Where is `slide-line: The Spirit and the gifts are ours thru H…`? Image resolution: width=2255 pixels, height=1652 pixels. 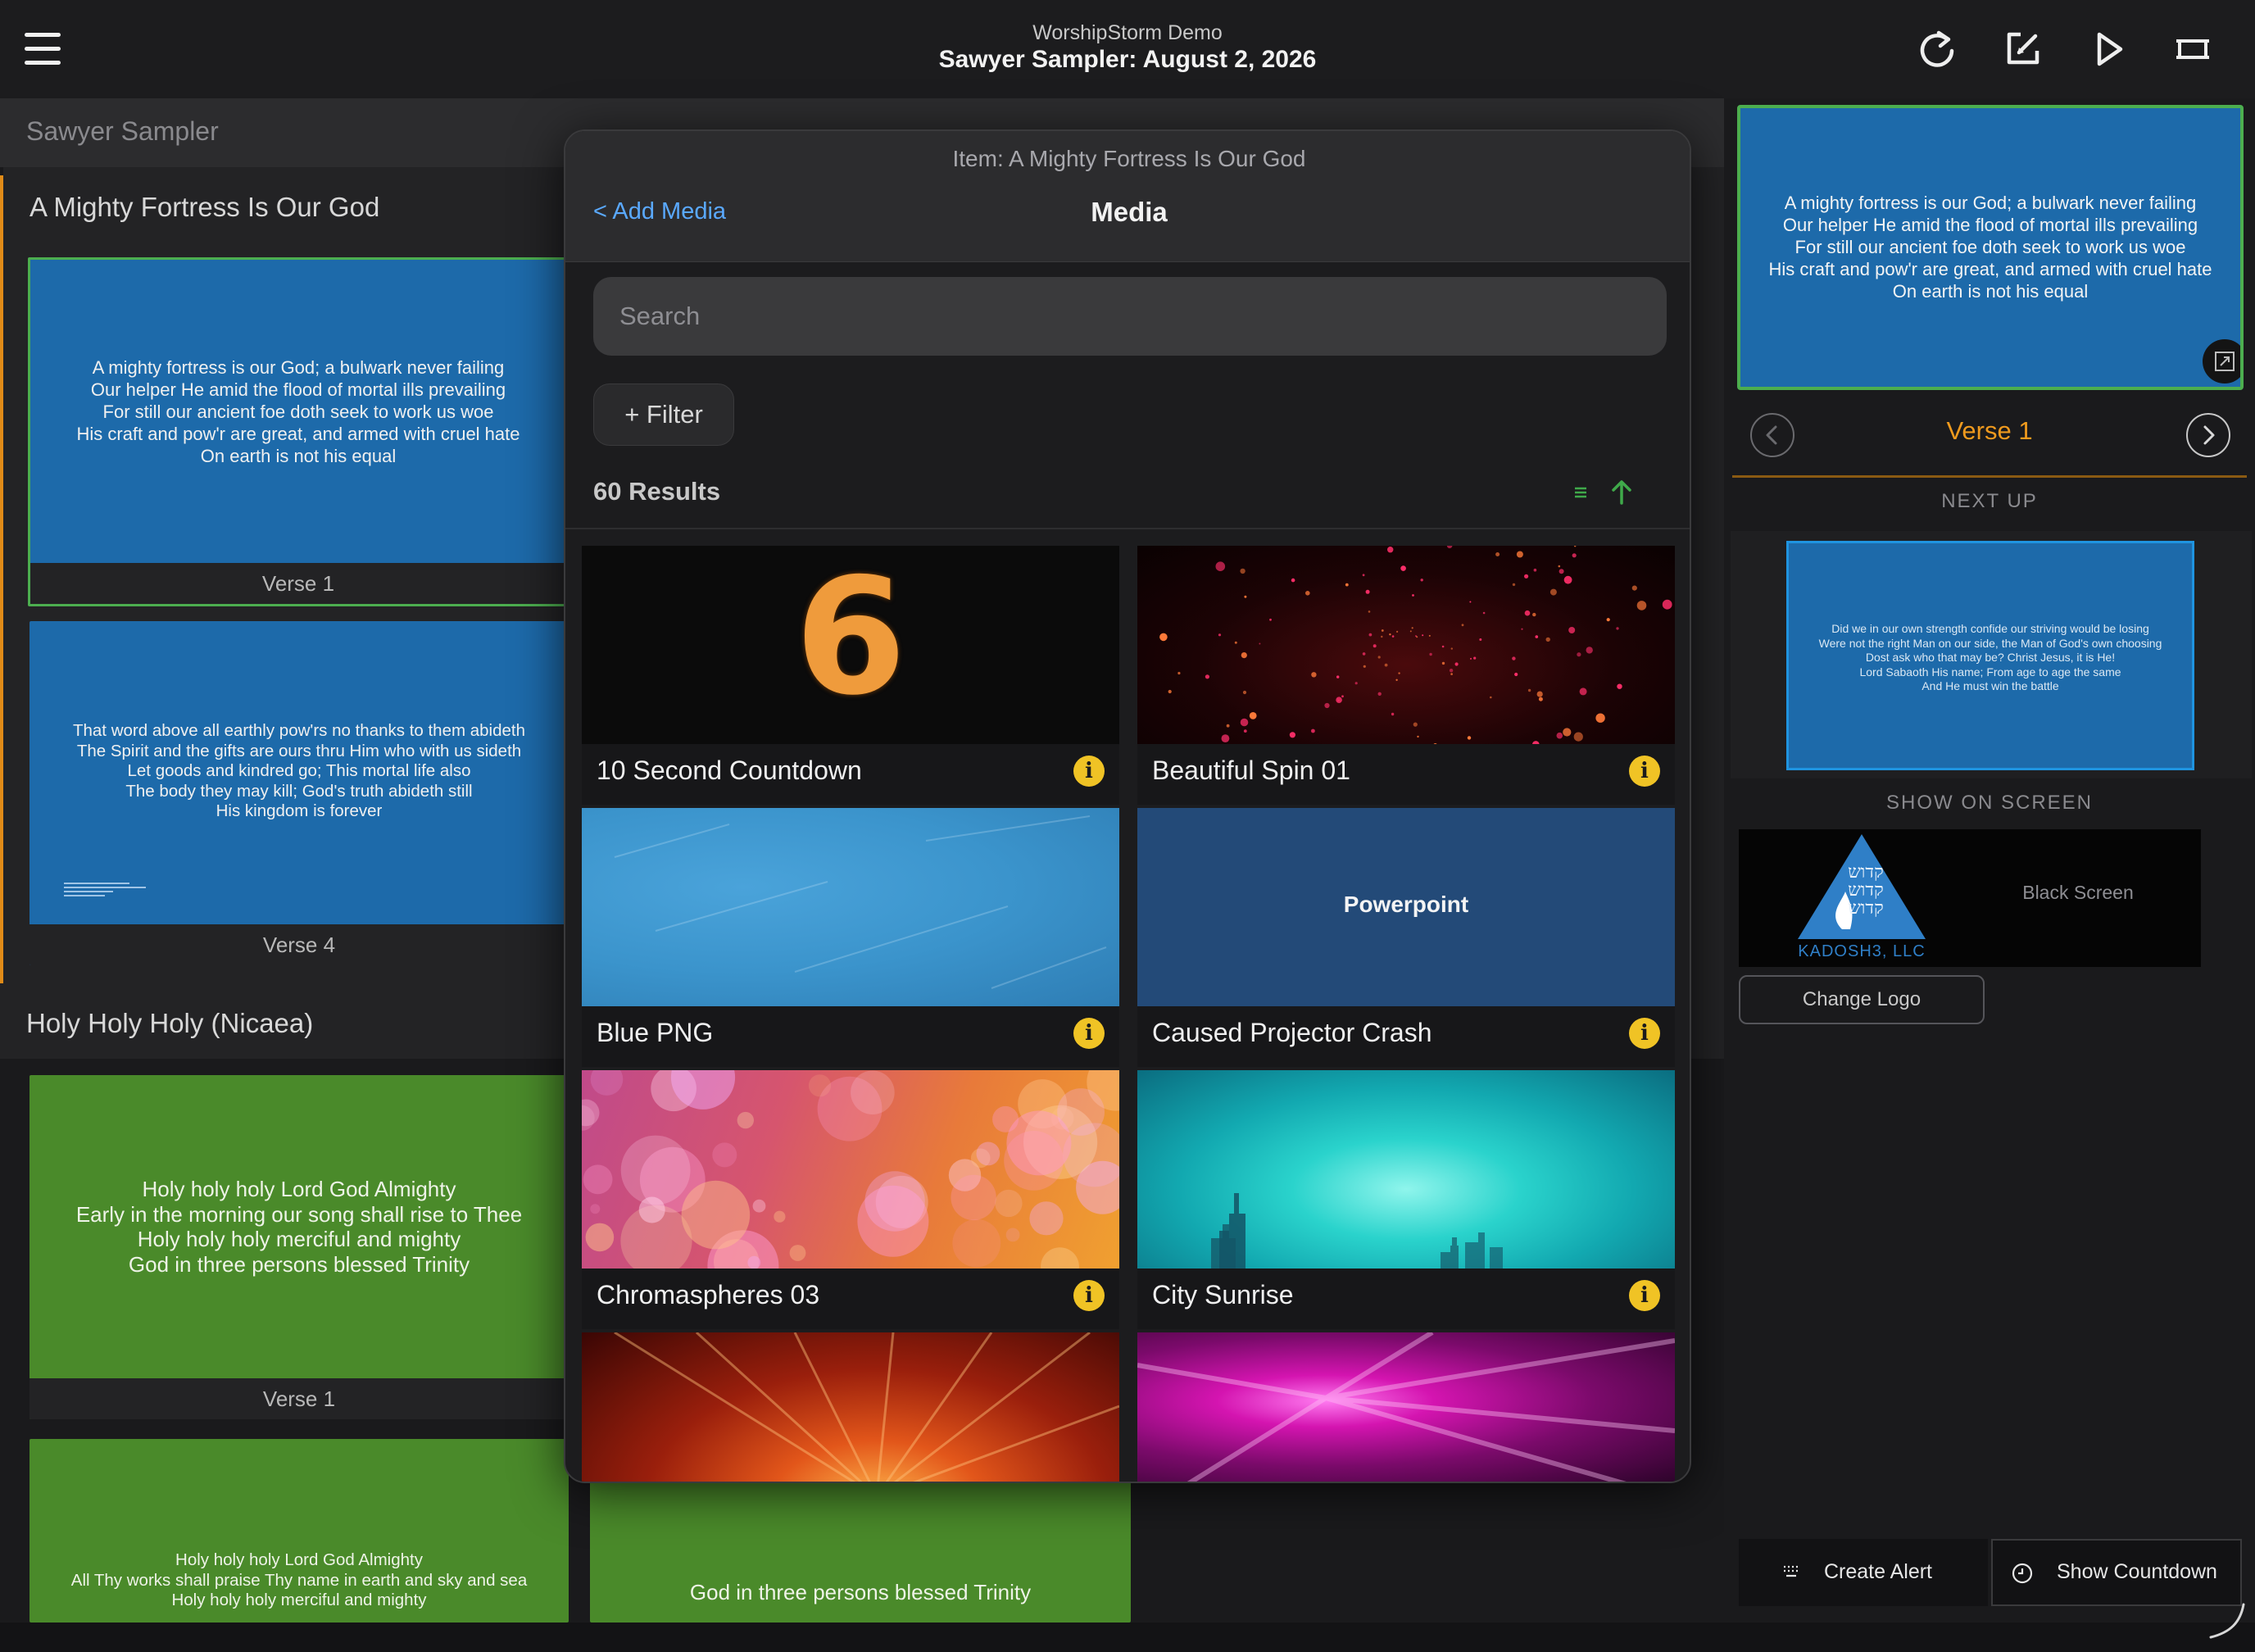
slide-line: The Spirit and the gifts are ours thru H… is located at coordinates (299, 750).